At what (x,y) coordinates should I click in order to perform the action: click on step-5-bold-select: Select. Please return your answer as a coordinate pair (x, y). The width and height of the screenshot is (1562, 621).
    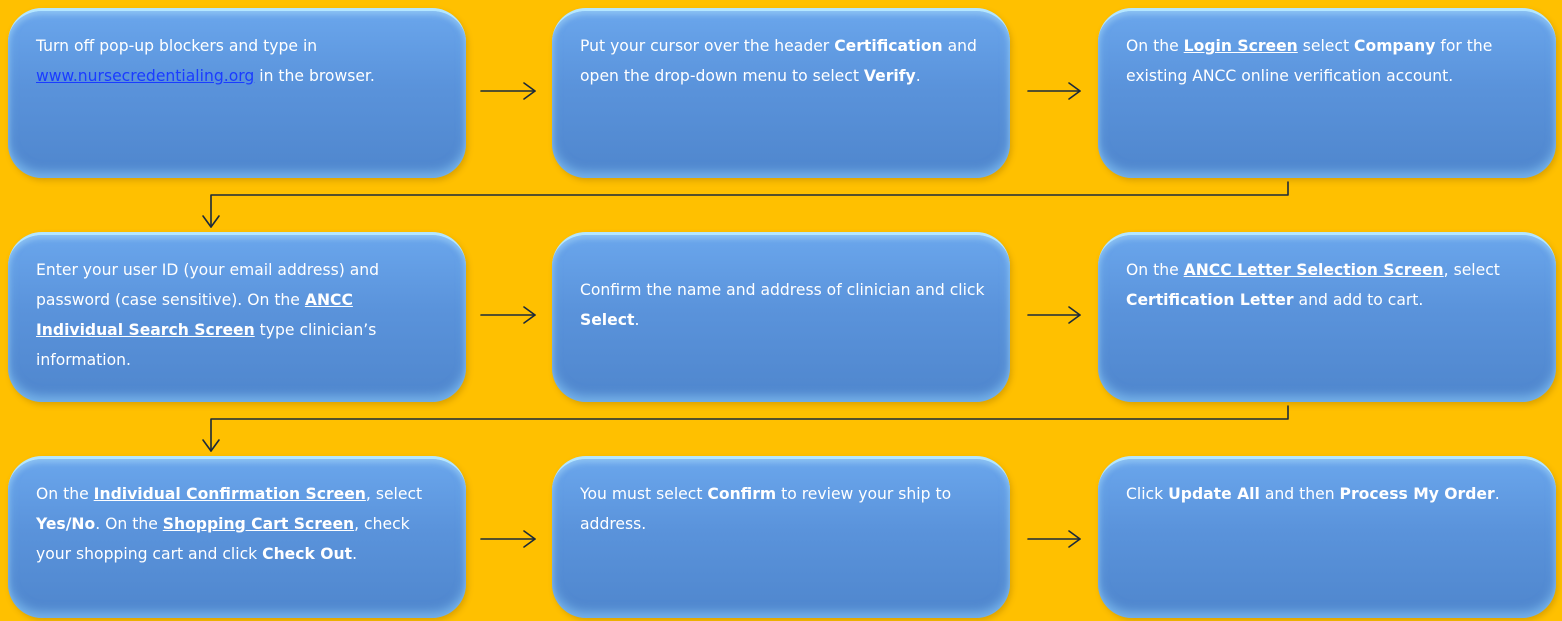
    Looking at the image, I should click on (607, 320).